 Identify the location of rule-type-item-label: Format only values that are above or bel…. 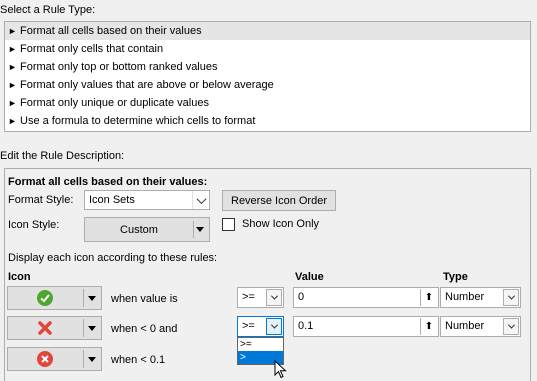
(147, 85).